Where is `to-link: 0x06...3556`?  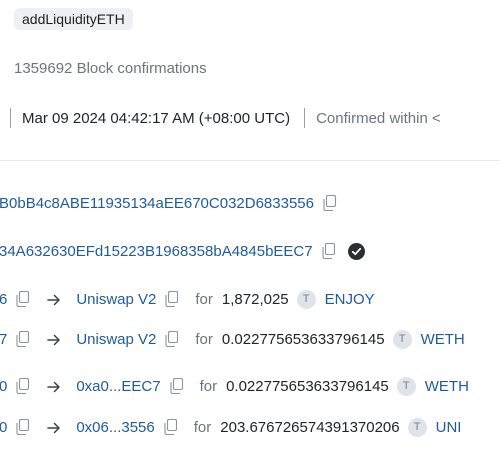 to-link: 0x06...3556 is located at coordinates (115, 427).